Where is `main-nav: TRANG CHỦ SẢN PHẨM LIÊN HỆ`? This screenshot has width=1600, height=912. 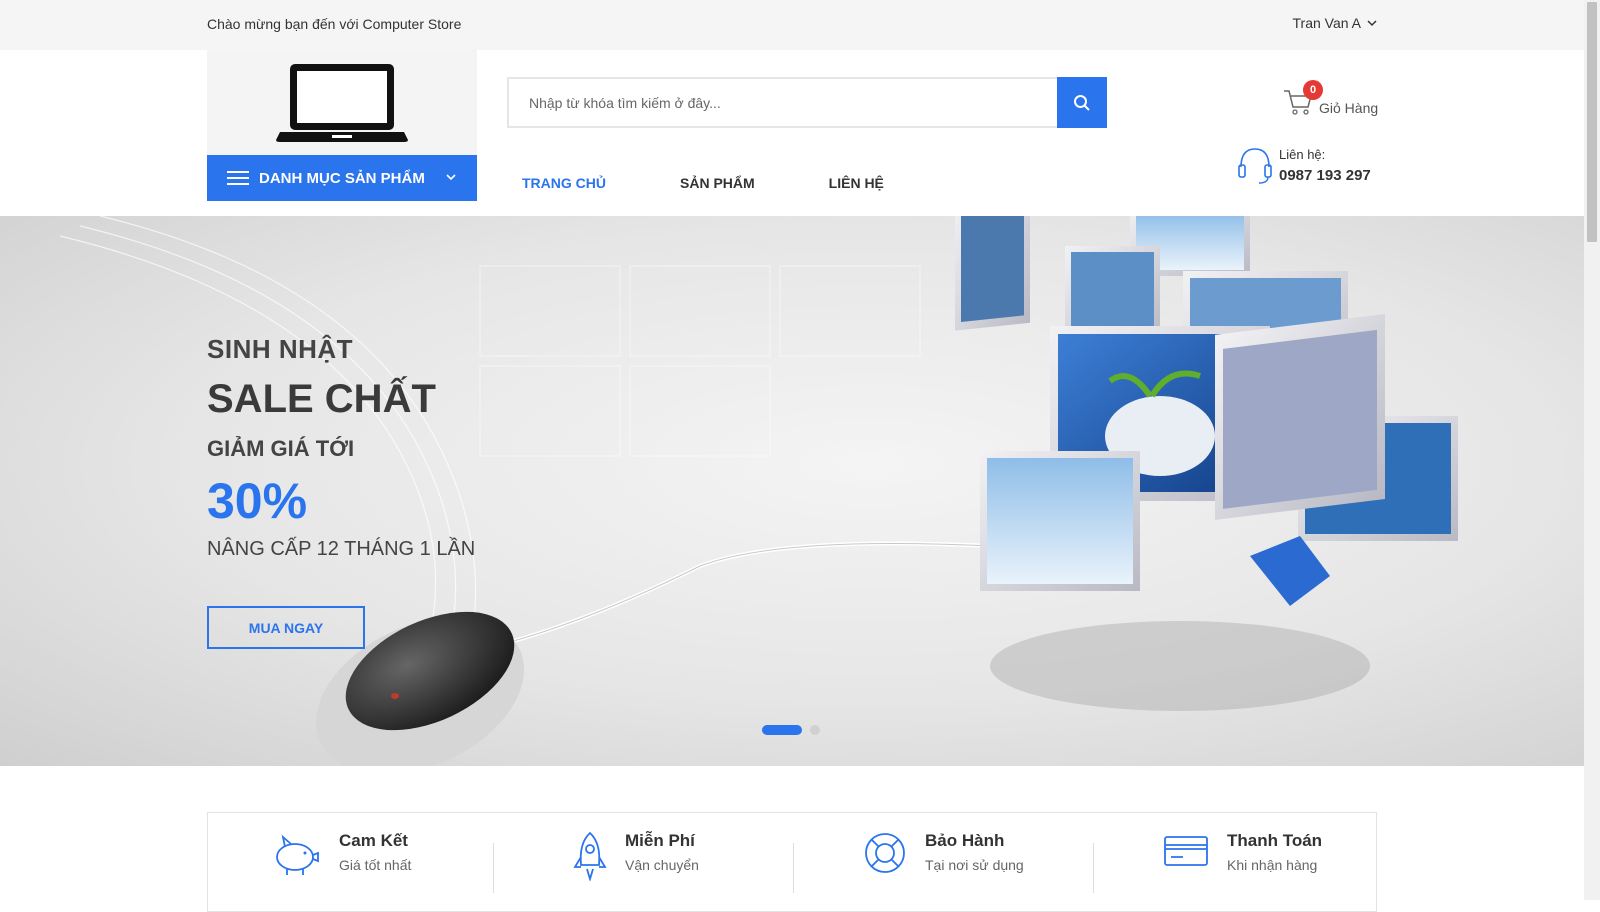 main-nav: TRANG CHỦ SẢN PHẨM LIÊN HỆ is located at coordinates (703, 183).